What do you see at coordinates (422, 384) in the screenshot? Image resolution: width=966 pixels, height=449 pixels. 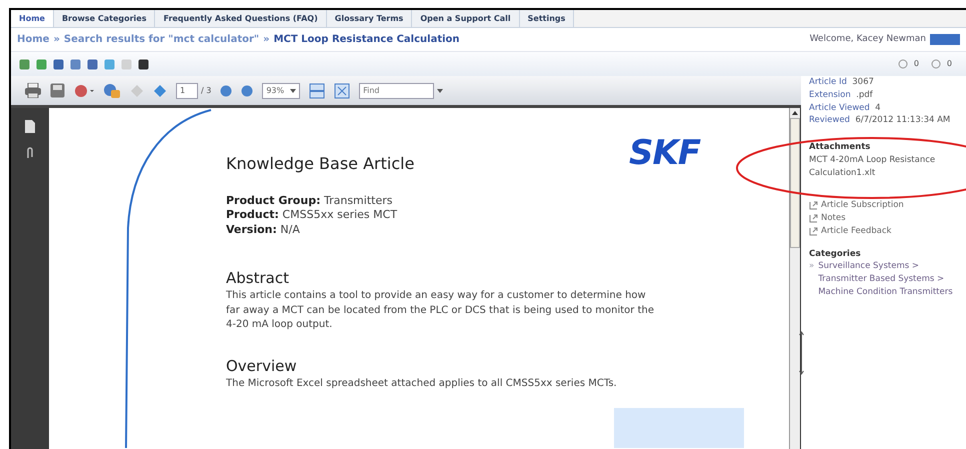 I see `section-text: The Microsoft Excel spreadsheet attached applies to all CMSS5xx series MCTs.` at bounding box center [422, 384].